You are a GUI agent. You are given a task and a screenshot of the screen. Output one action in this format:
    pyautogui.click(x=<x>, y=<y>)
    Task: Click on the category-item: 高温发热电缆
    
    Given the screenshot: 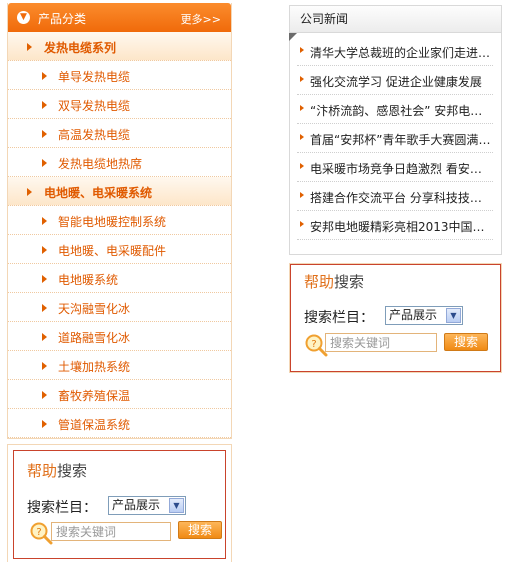 What is the action you would take?
    pyautogui.click(x=119, y=133)
    